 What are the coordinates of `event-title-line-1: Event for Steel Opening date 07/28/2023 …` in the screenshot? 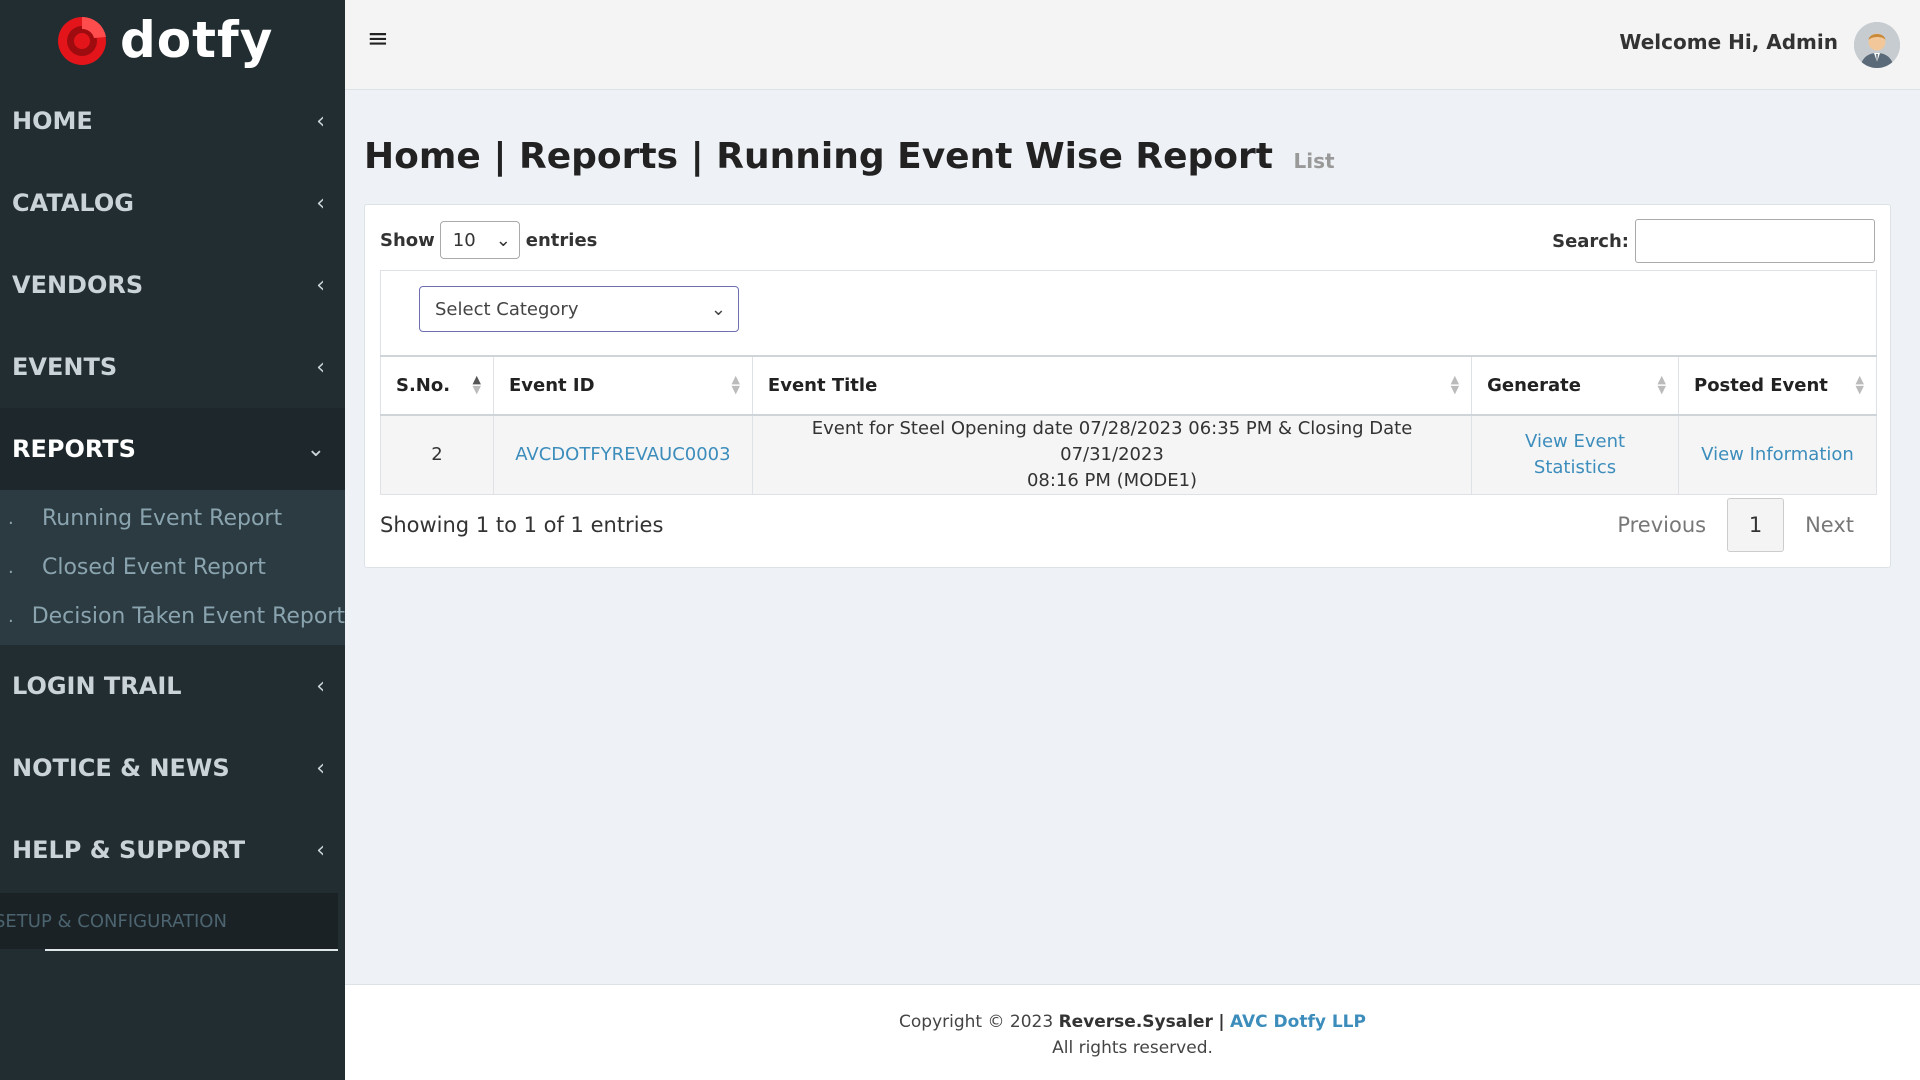 It's located at (1112, 441).